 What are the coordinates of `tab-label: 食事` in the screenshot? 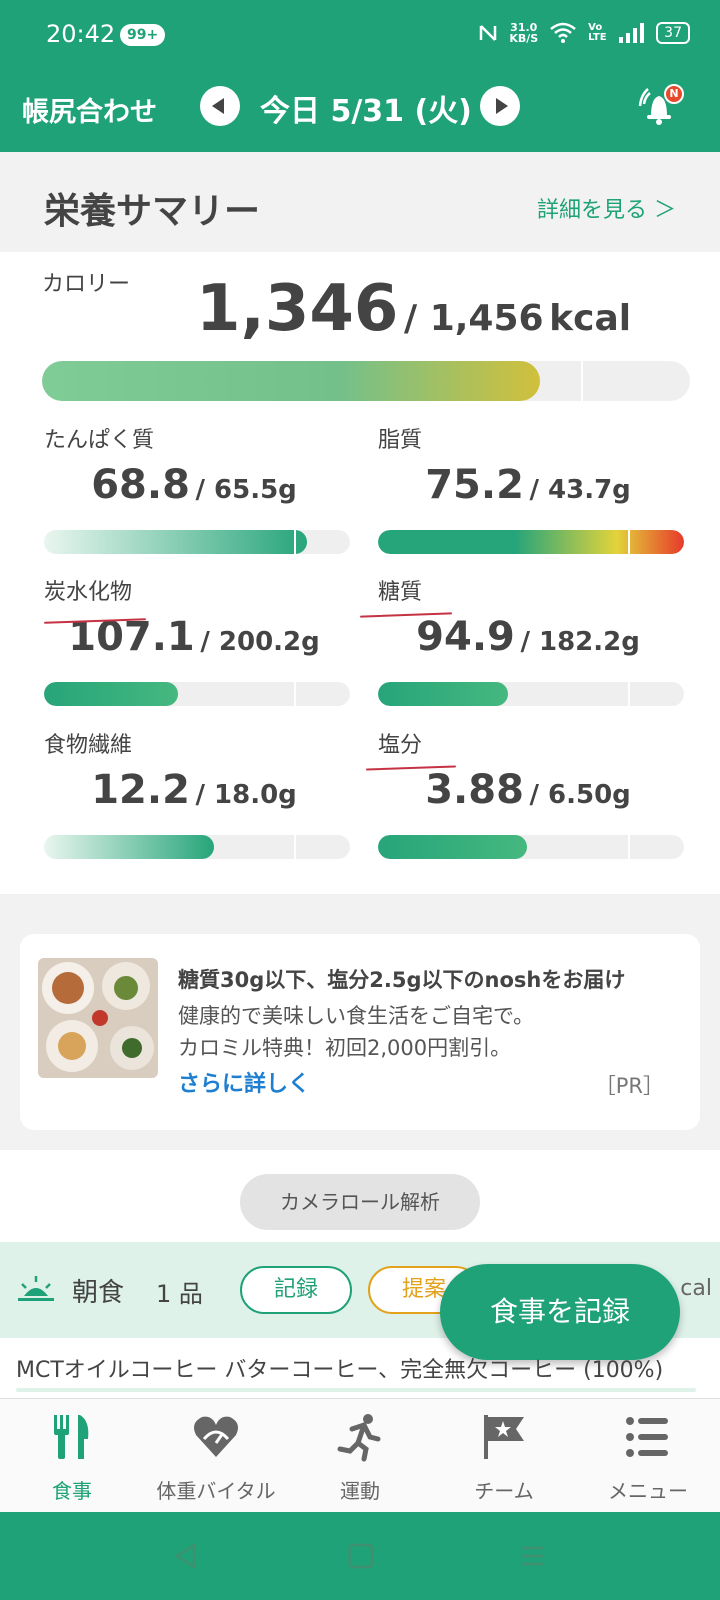 It's located at (72, 1491).